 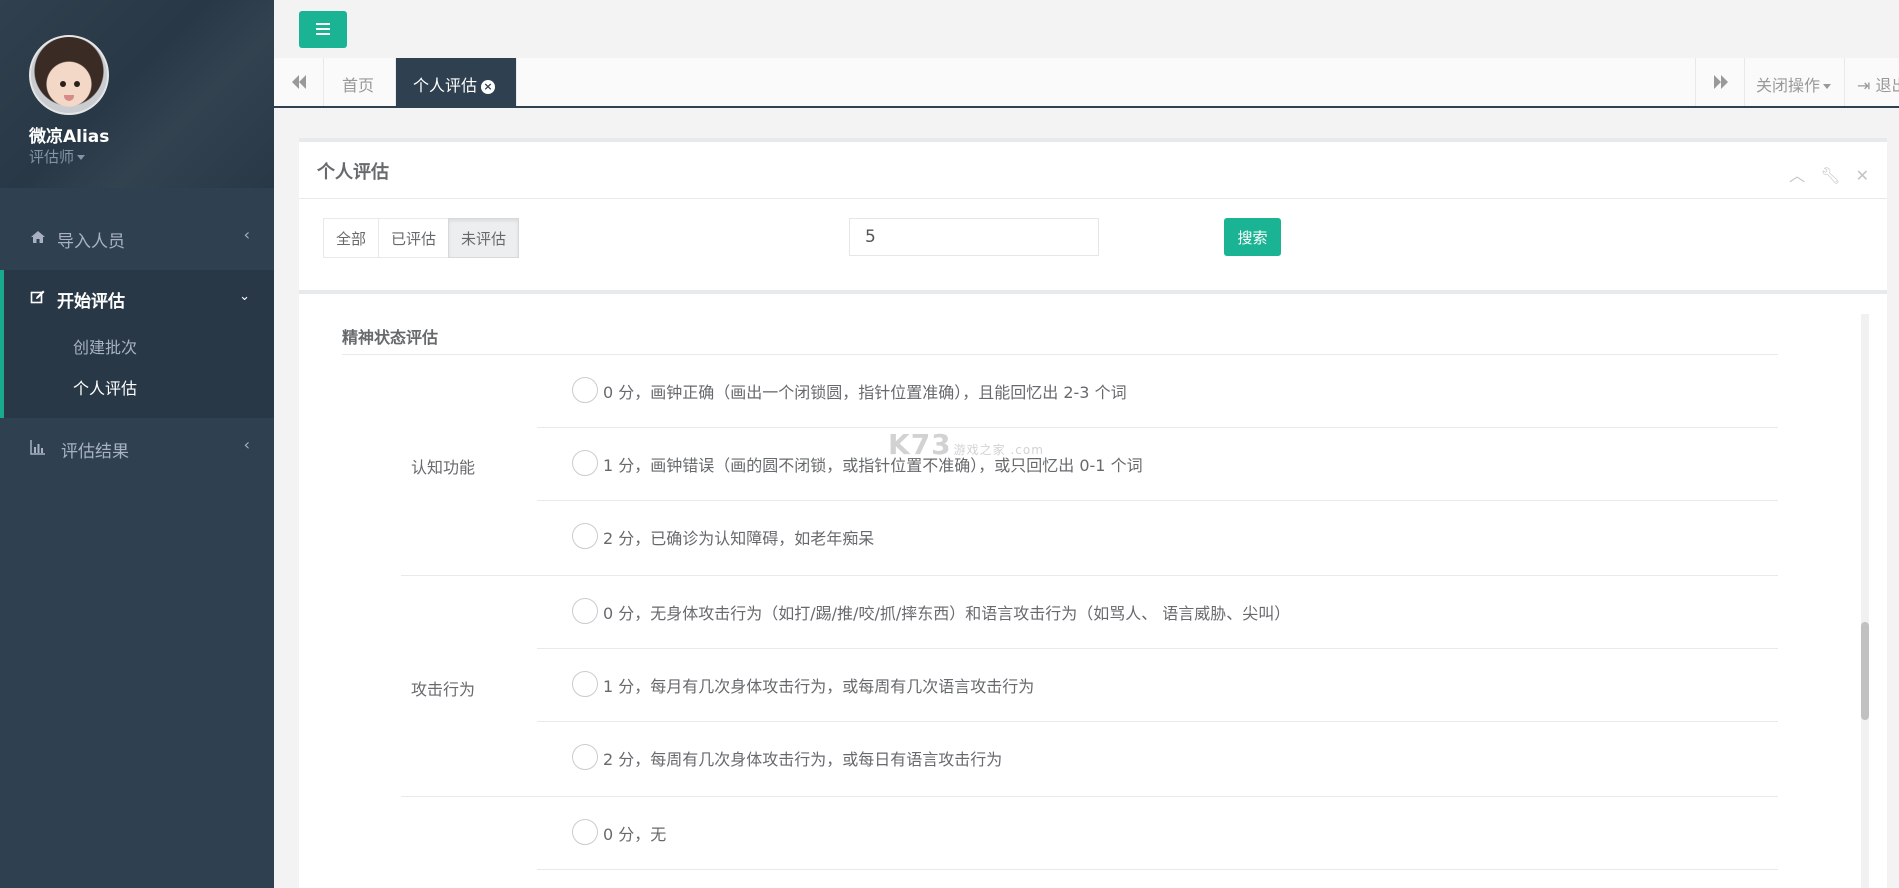 What do you see at coordinates (105, 346) in the screenshot?
I see `sub-item-create-batch: 创建批次` at bounding box center [105, 346].